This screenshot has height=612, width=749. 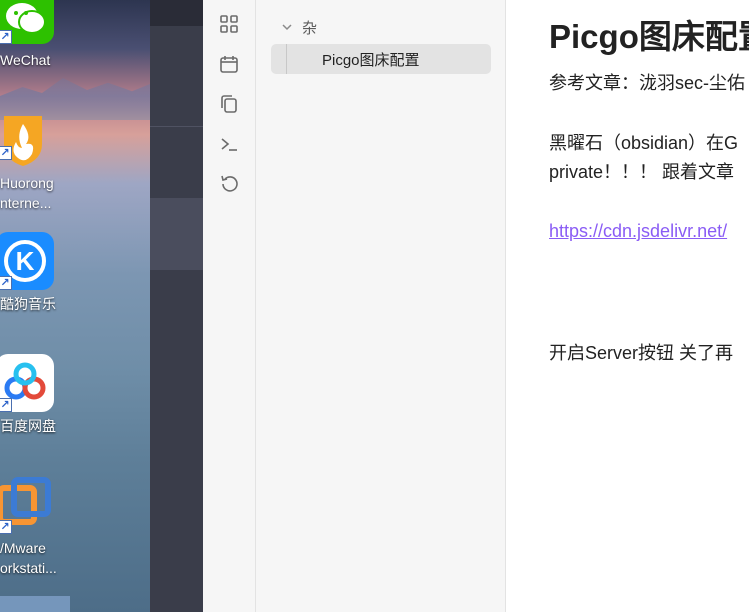 I want to click on desktop-icon-label: 百度网盘, so click(x=28, y=426).